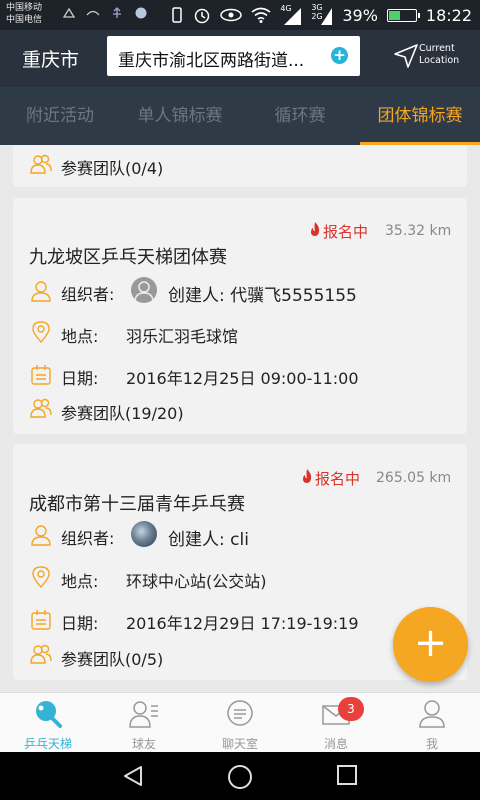 The height and width of the screenshot is (800, 480). I want to click on nav-item-messages: 消息, so click(336, 722).